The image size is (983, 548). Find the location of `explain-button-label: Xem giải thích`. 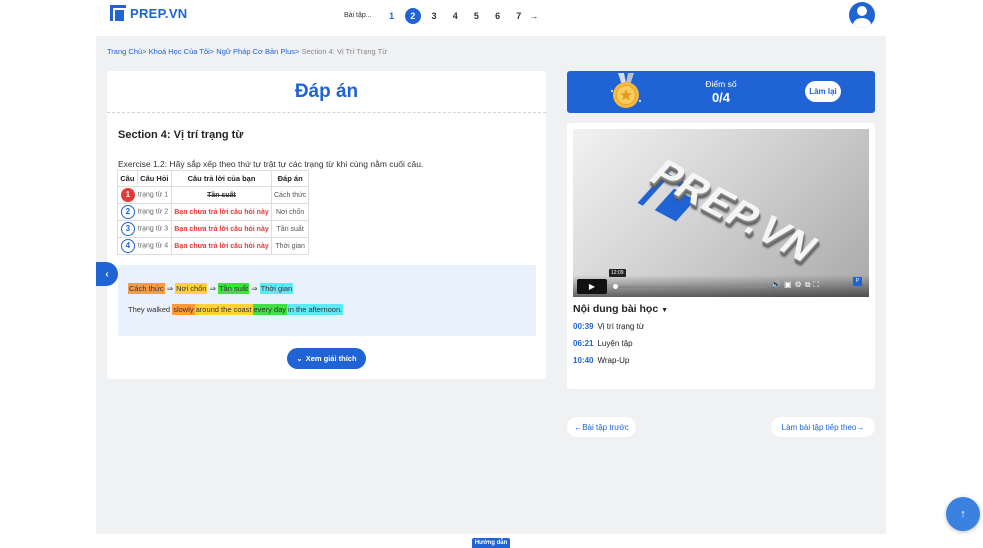

explain-button-label: Xem giải thích is located at coordinates (331, 358).